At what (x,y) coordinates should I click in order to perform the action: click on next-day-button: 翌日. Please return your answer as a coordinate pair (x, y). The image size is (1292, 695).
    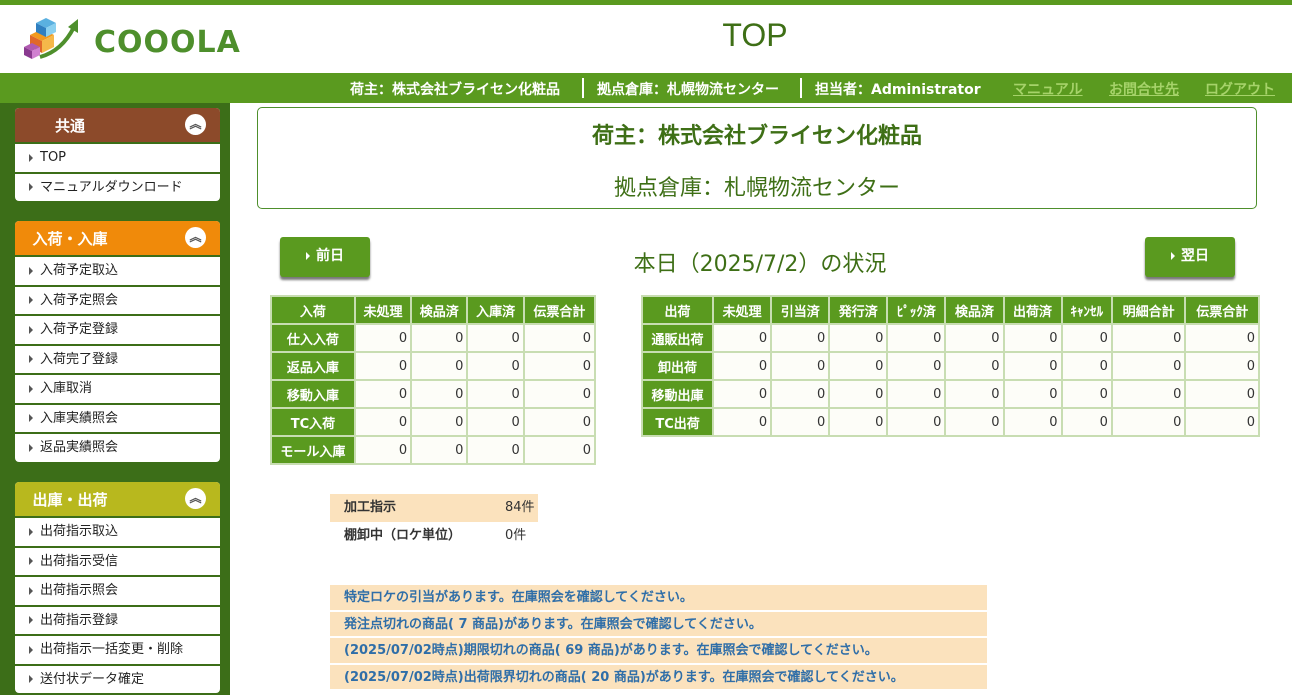
    Looking at the image, I should click on (1190, 257).